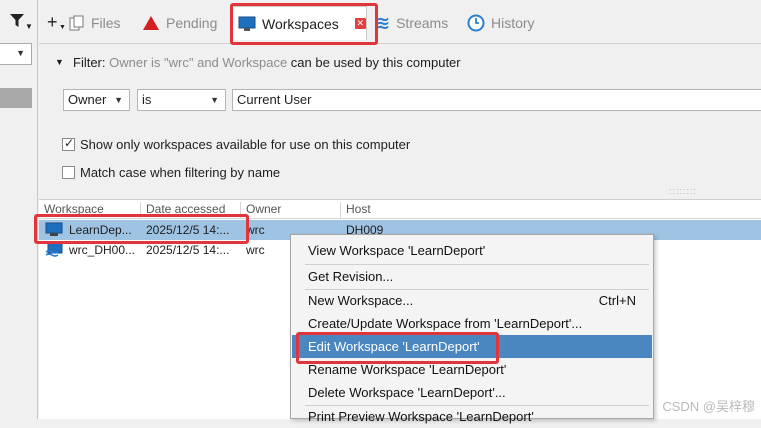 The height and width of the screenshot is (428, 761). What do you see at coordinates (192, 23) in the screenshot?
I see `tab-pending-label: Pending` at bounding box center [192, 23].